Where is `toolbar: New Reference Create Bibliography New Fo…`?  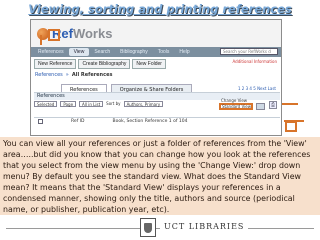
toolbar: New Reference Create Bibliography New Fo… is located at coordinates (100, 64).